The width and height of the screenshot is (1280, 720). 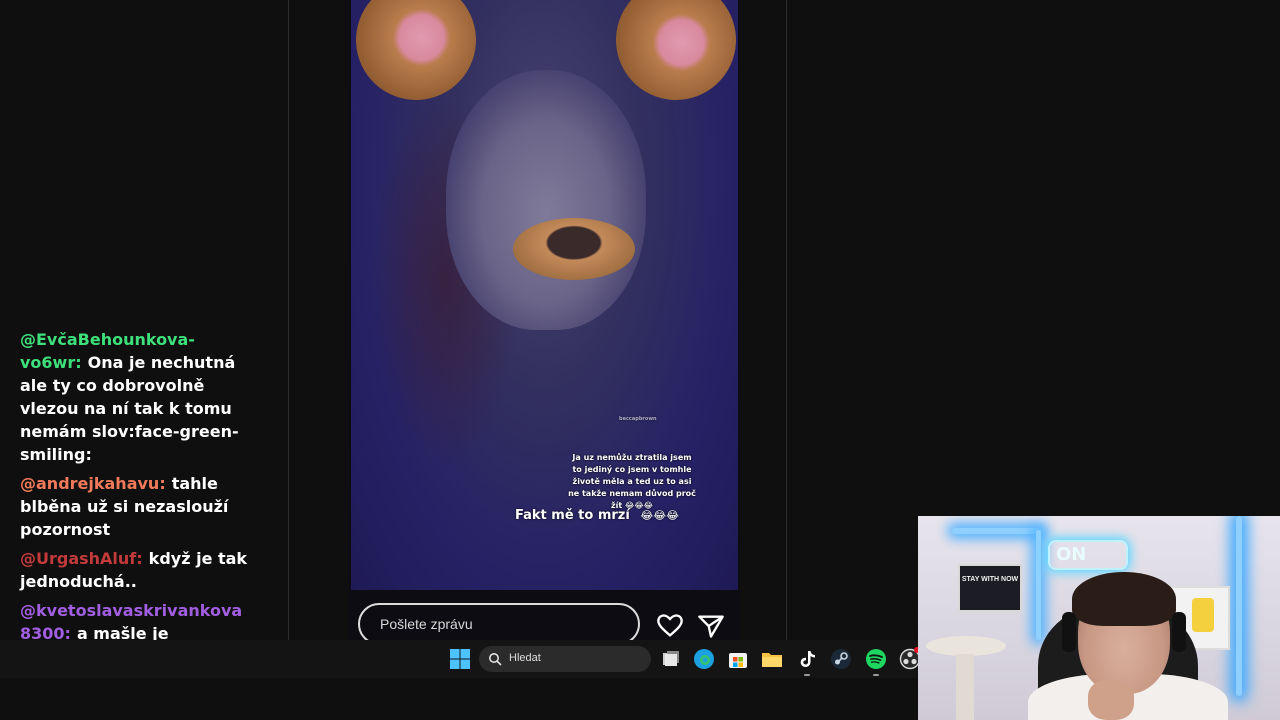 What do you see at coordinates (134, 570) in the screenshot?
I see `chat-message: @UrgashAluf: když je tak jednoduchá..` at bounding box center [134, 570].